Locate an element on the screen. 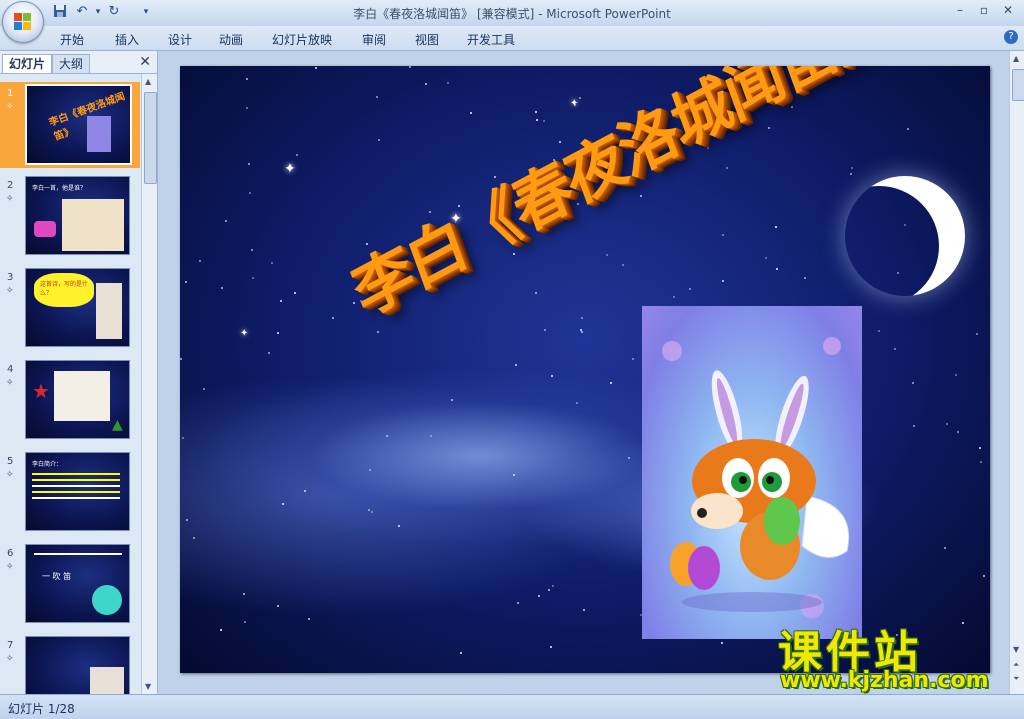  next-slide-icon: ⏷ is located at coordinates (1016, 679).